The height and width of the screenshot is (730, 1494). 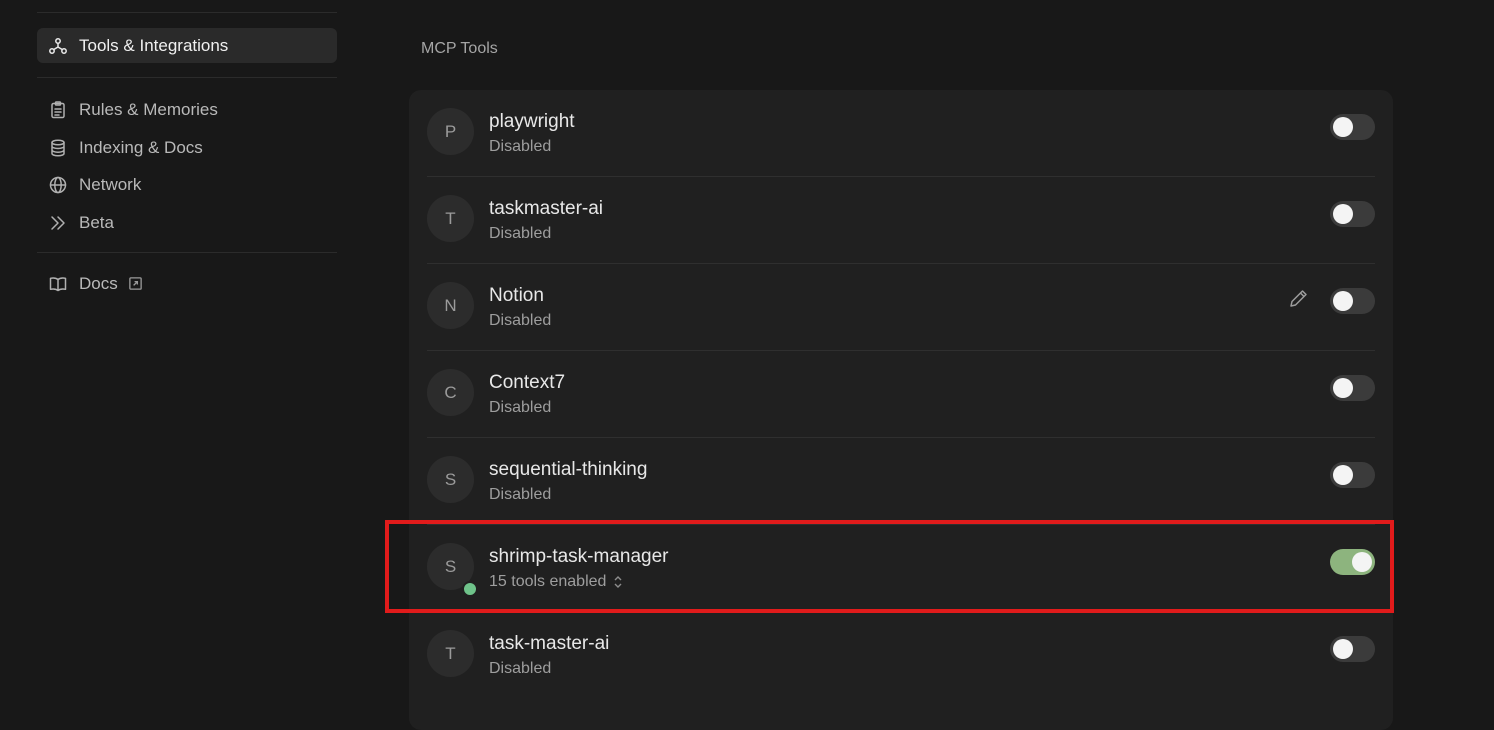 What do you see at coordinates (579, 556) in the screenshot?
I see `tool-name: shrimp-task-manager` at bounding box center [579, 556].